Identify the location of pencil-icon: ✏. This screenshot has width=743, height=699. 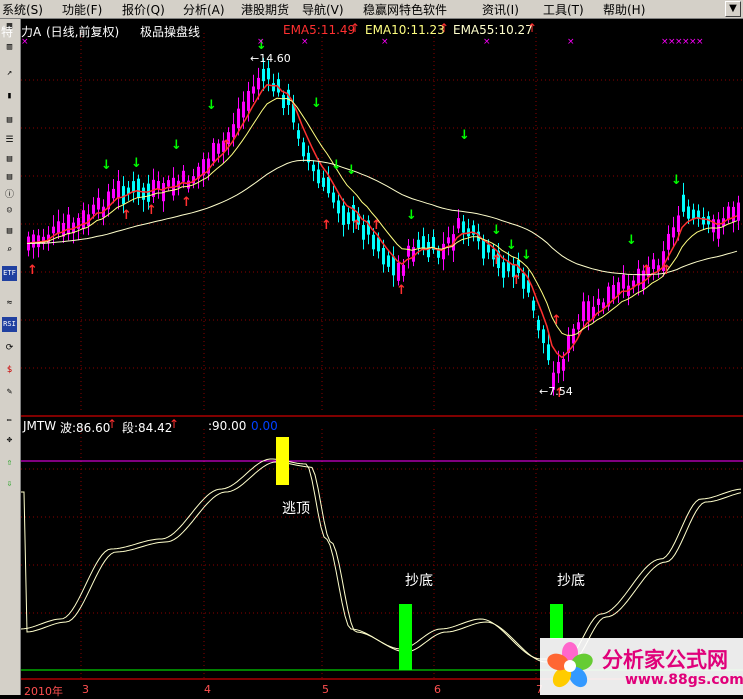
(9, 420).